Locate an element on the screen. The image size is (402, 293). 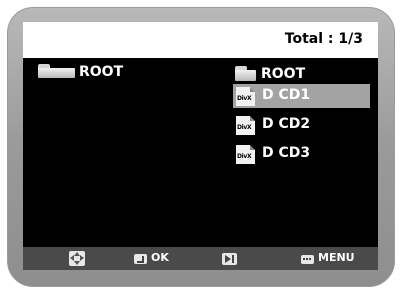
file-label: D CD2 is located at coordinates (286, 124).